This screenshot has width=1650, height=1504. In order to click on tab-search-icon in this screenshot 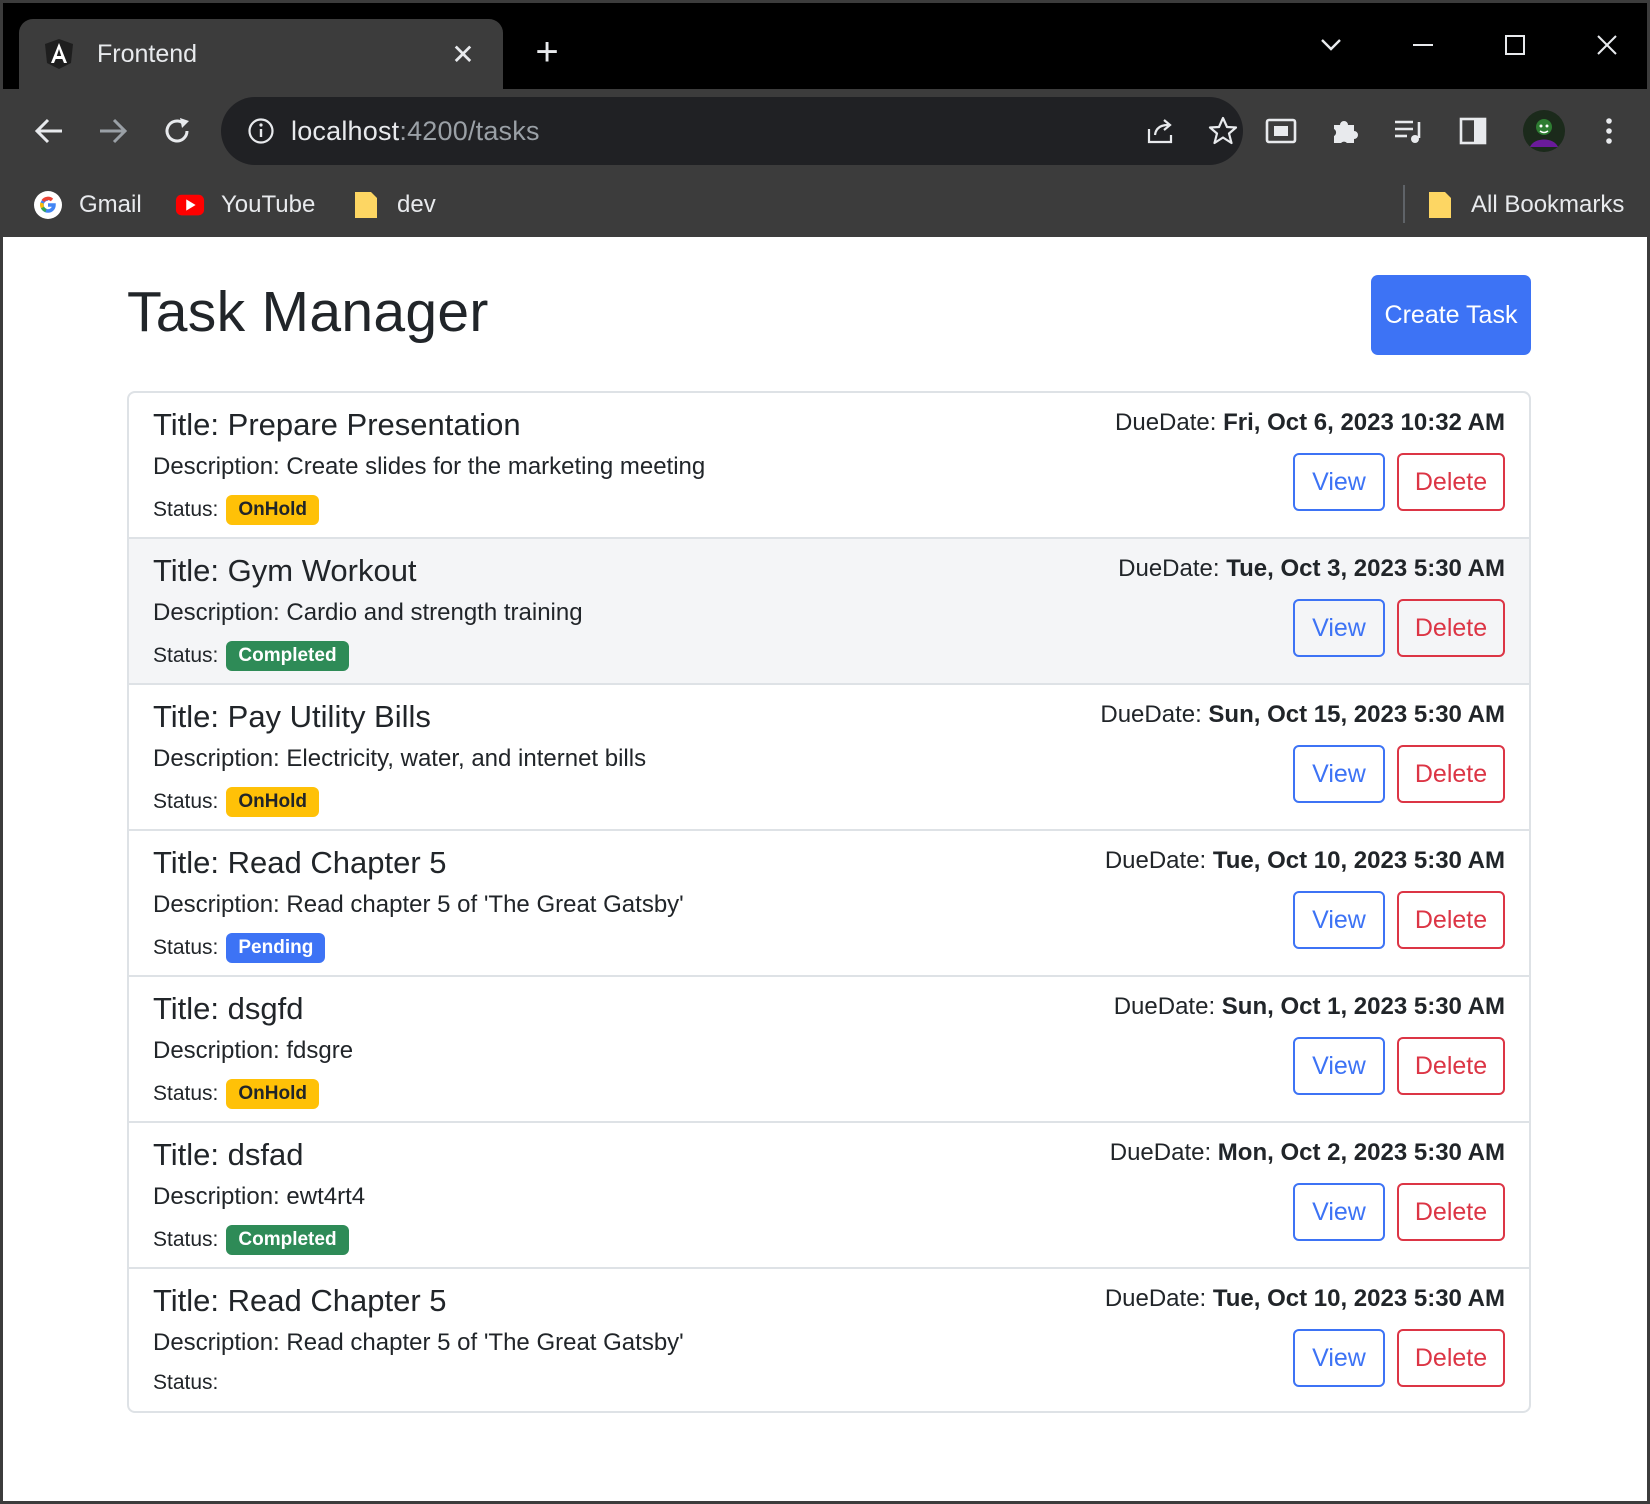, I will do `click(1331, 45)`.